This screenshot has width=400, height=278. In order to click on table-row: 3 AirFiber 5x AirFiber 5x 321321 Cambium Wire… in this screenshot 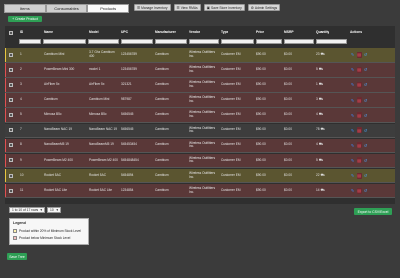, I will do `click(200, 85)`.